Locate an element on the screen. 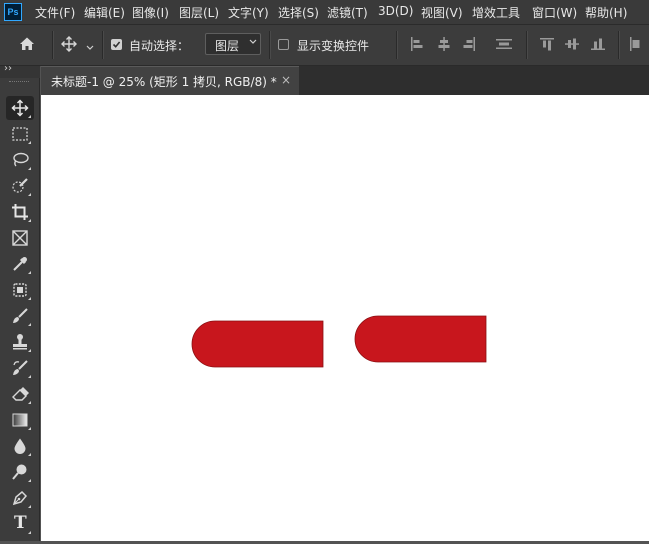  droplet-icon is located at coordinates (20, 446).